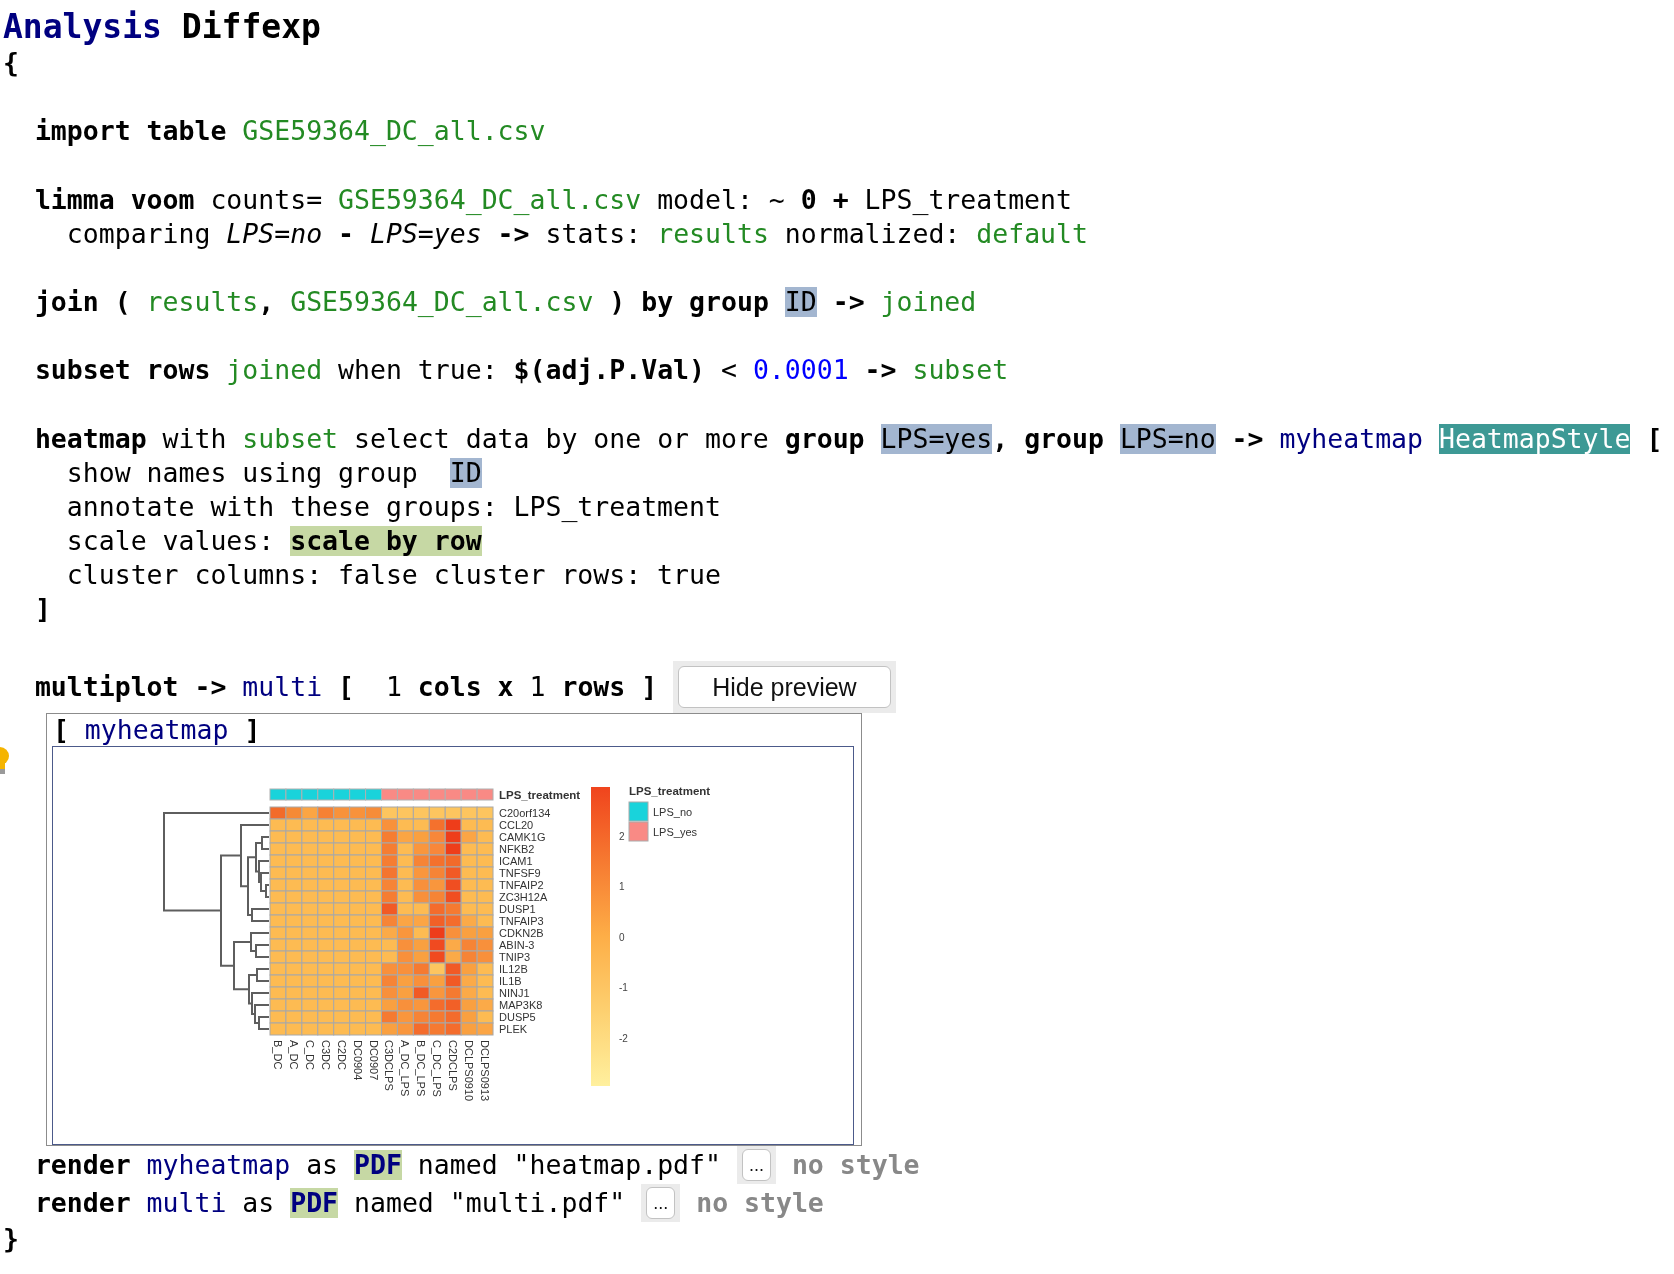  Describe the element at coordinates (386, 541) in the screenshot. I see `option-token: scale by row` at that location.